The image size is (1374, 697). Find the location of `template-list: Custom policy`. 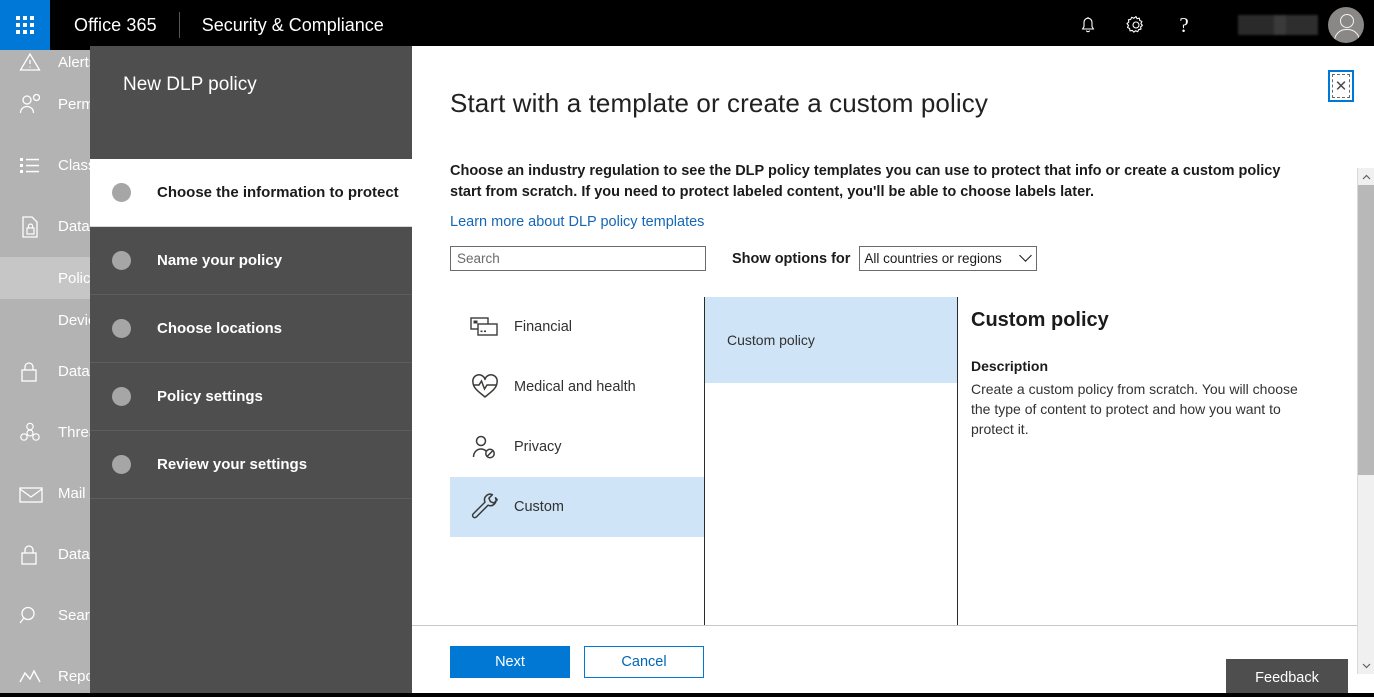

template-list: Custom policy is located at coordinates (831, 461).